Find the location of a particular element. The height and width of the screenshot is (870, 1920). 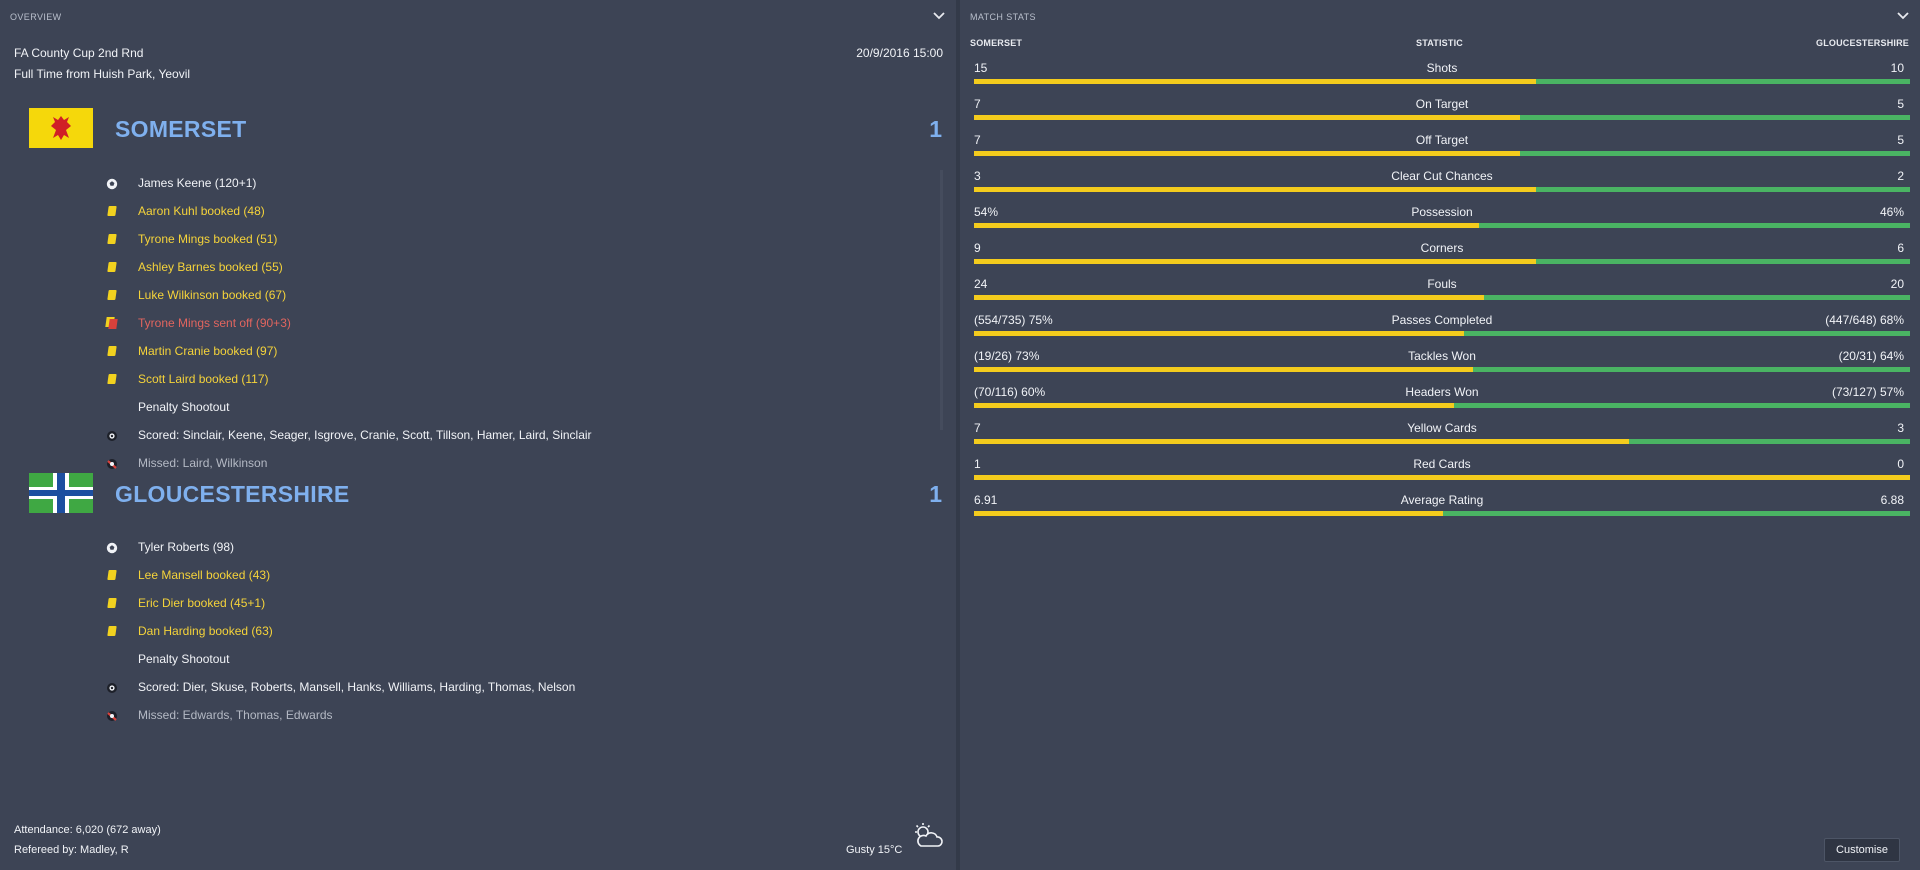

stat-row: 3 Clear Cut Chances 2 is located at coordinates (1442, 180).